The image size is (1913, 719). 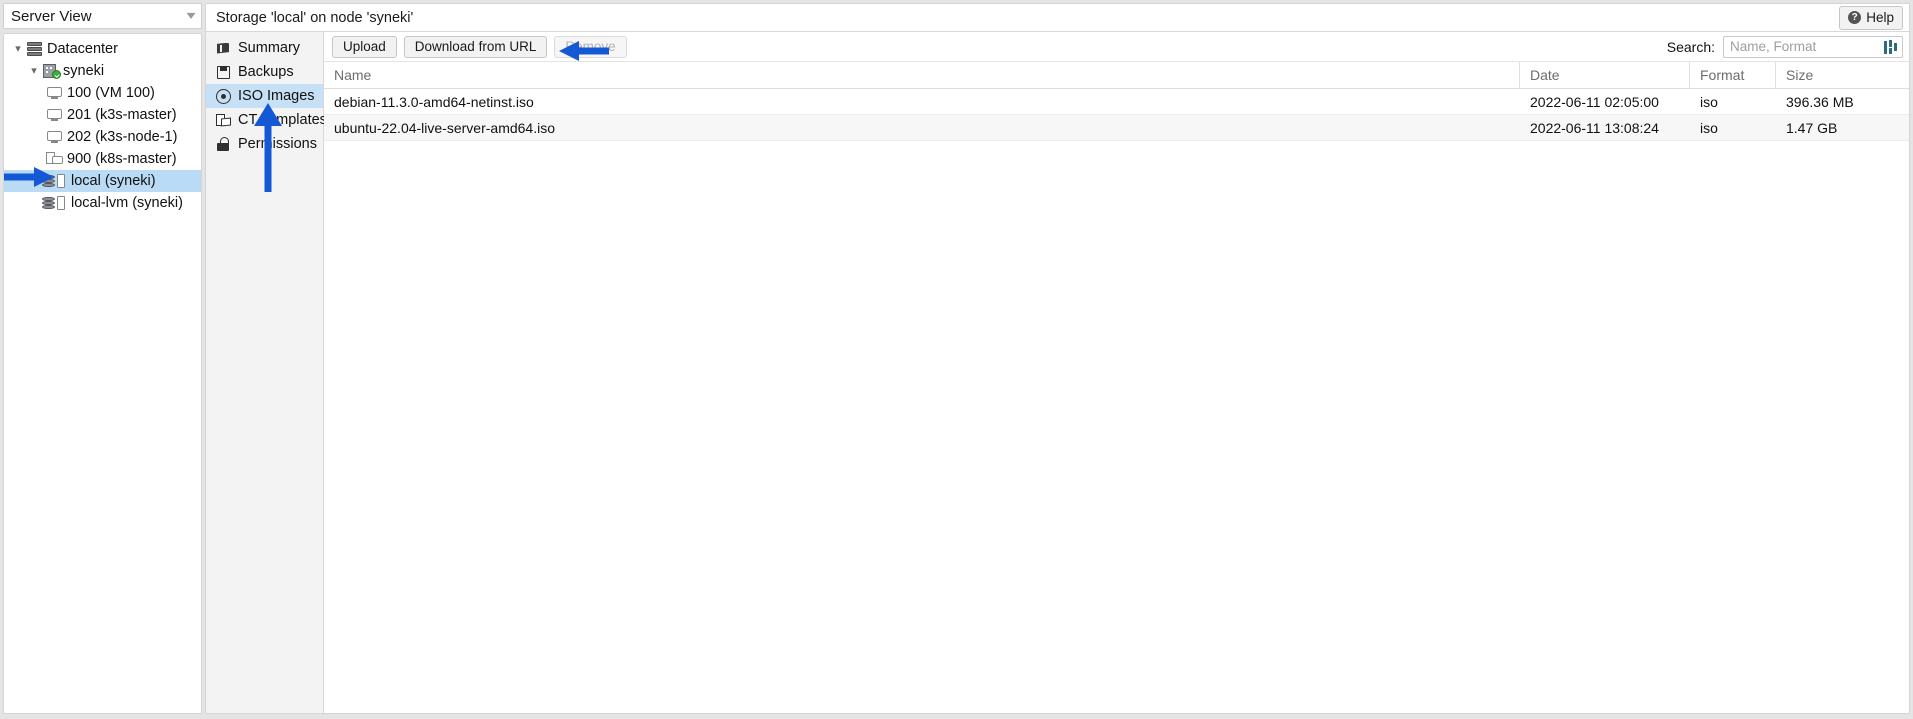 I want to click on table-header-row: Name Date Format Size, so click(x=1116, y=75).